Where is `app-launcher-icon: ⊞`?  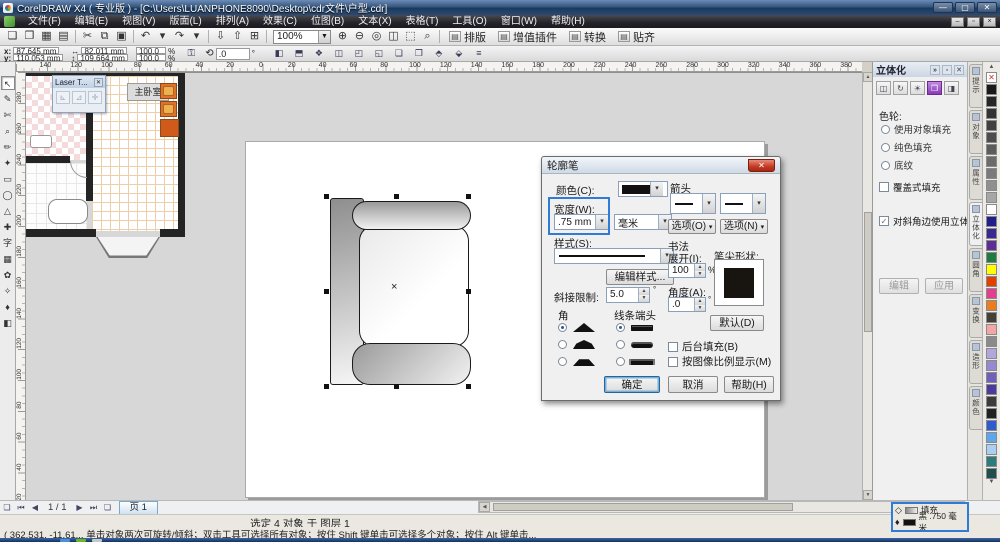
app-launcher-icon: ⊞ is located at coordinates (254, 36).